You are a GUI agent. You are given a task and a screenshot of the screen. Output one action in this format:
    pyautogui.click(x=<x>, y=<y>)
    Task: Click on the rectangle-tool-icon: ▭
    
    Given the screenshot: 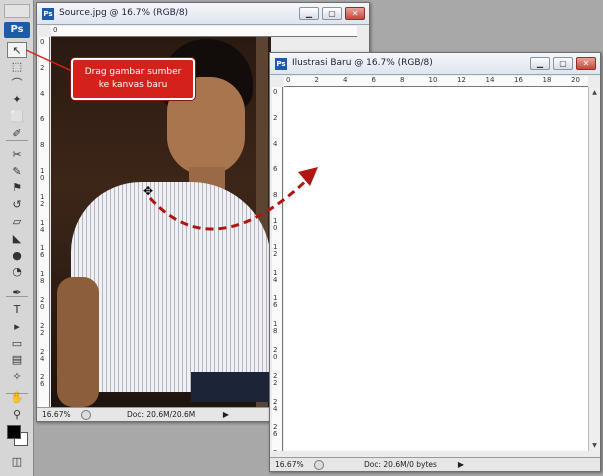 What is the action you would take?
    pyautogui.click(x=17, y=344)
    